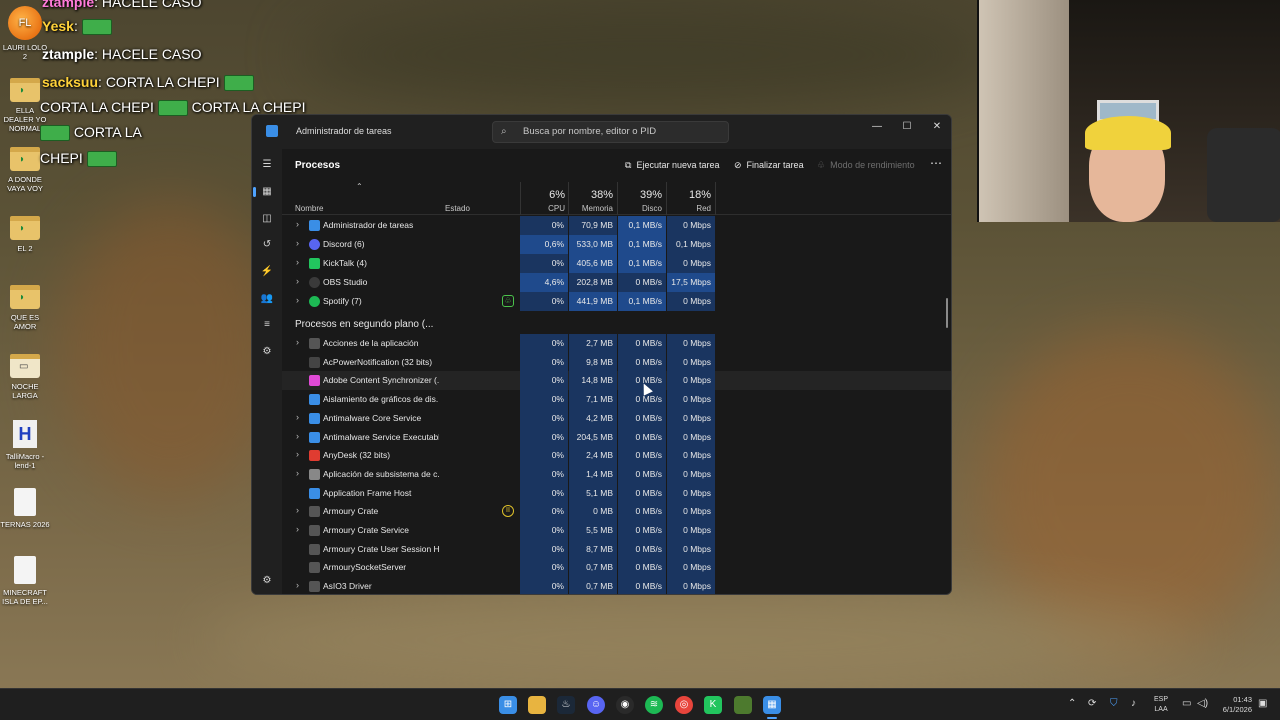 The height and width of the screenshot is (720, 1280). What do you see at coordinates (691, 437) in the screenshot?
I see `network-value: 0 Mbps` at bounding box center [691, 437].